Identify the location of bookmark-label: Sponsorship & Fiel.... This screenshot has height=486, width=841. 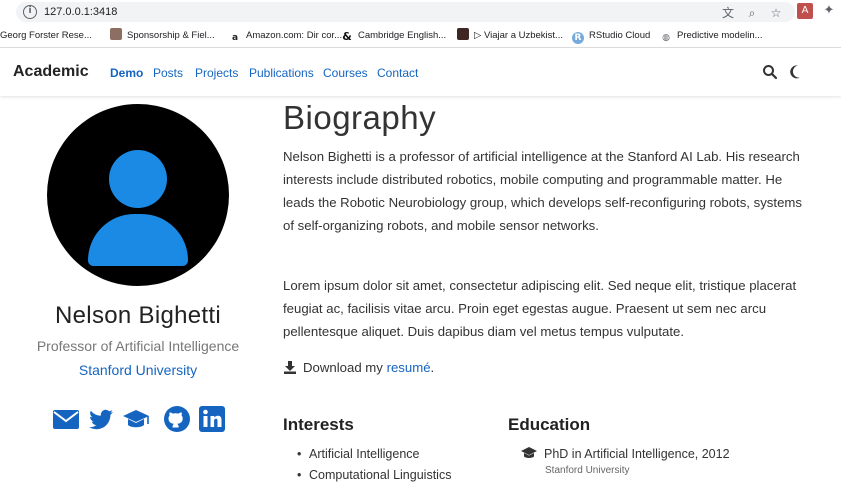
(171, 35).